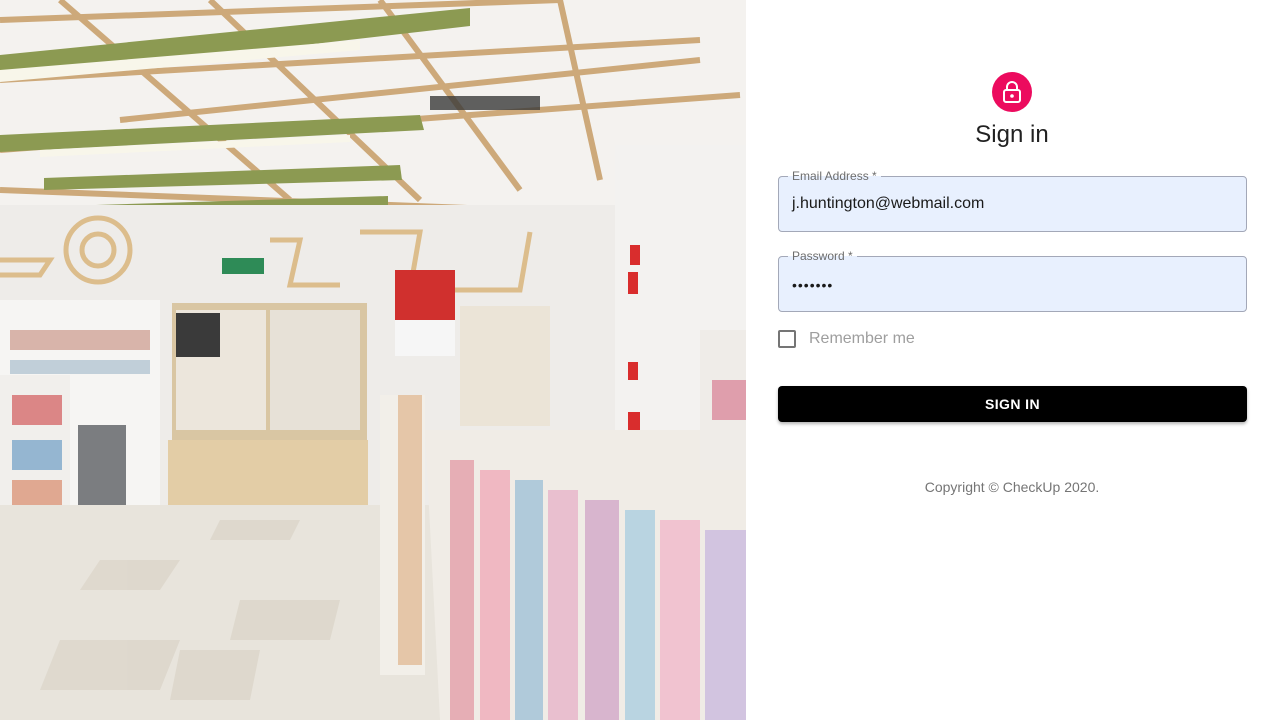 This screenshot has height=720, width=1278. I want to click on remember-me: Remember me, so click(846, 339).